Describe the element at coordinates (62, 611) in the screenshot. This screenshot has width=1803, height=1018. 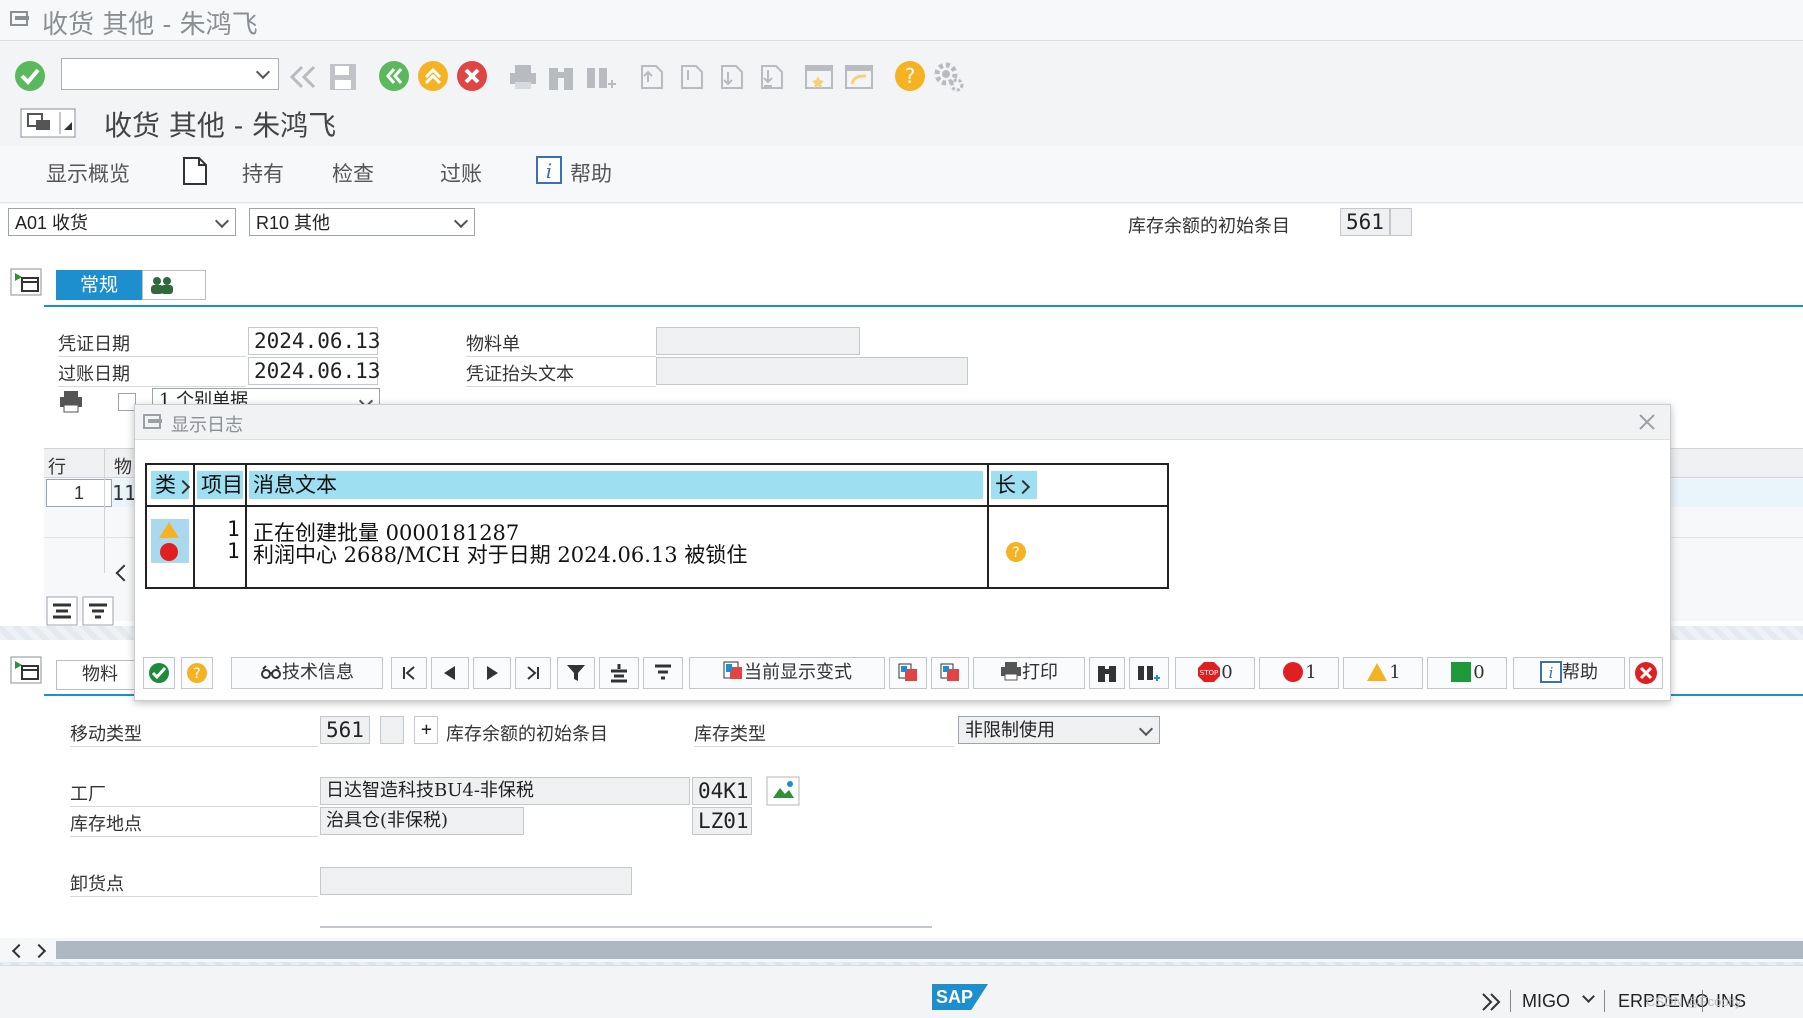
I see `select-all-icon` at that location.